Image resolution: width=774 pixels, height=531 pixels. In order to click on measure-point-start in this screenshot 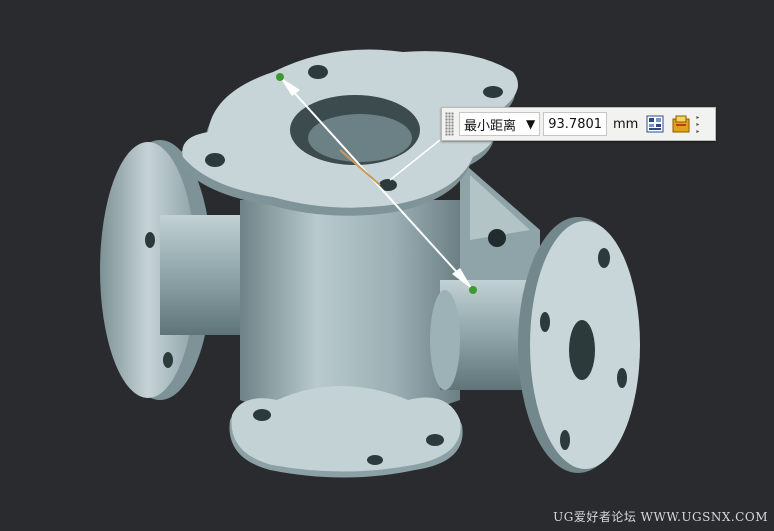, I will do `click(280, 77)`.